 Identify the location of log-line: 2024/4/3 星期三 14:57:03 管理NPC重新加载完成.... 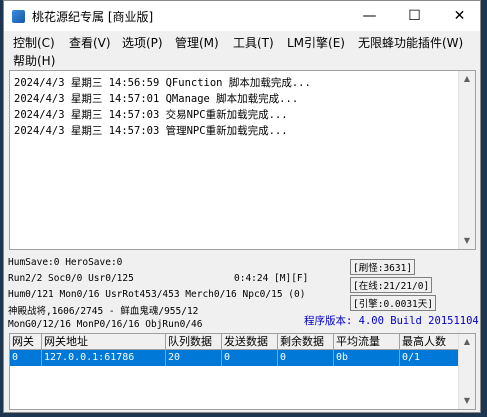
(151, 131).